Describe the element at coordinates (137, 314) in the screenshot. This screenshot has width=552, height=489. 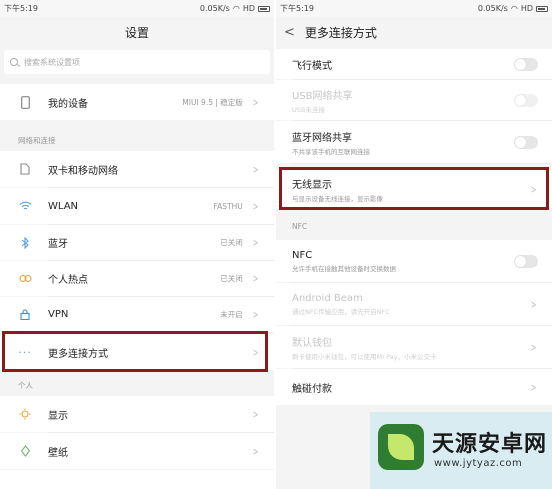
I see `item-vpn: VPN 未开启 >` at that location.